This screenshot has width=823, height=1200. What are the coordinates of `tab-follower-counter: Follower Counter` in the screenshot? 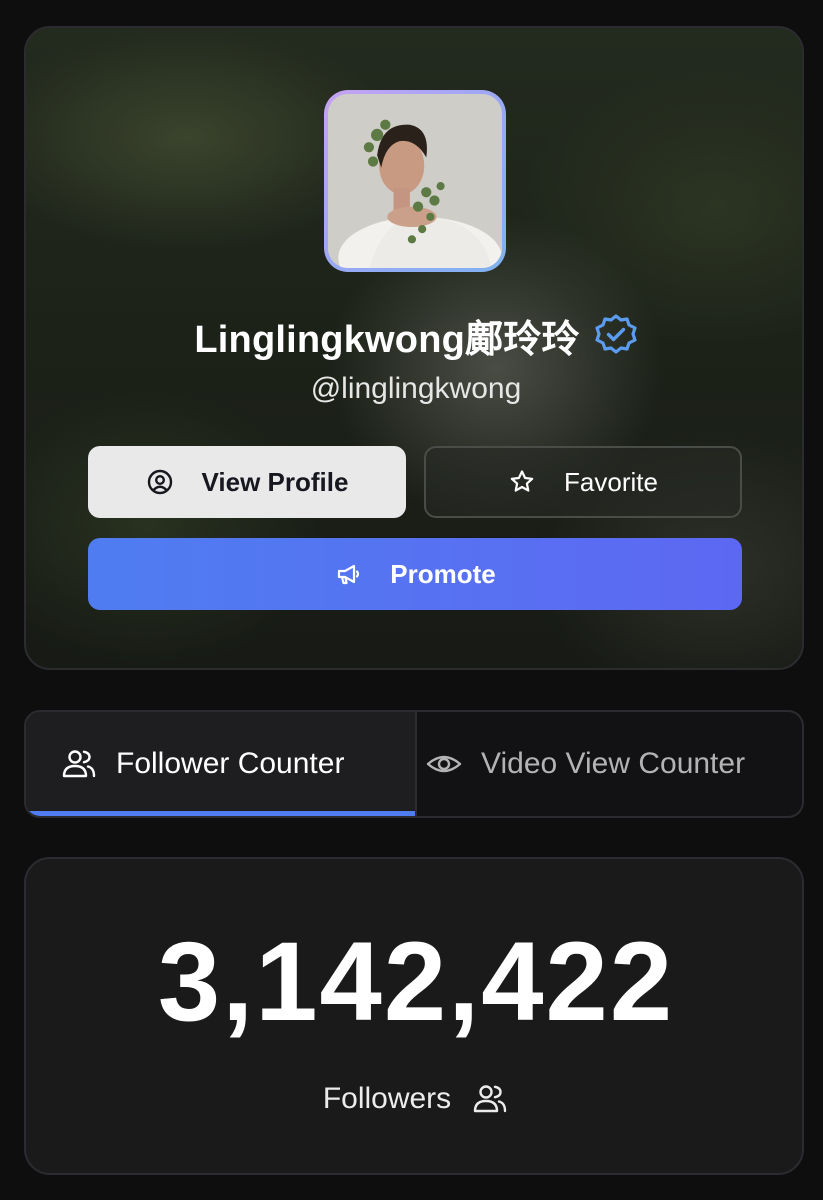 It's located at (221, 764).